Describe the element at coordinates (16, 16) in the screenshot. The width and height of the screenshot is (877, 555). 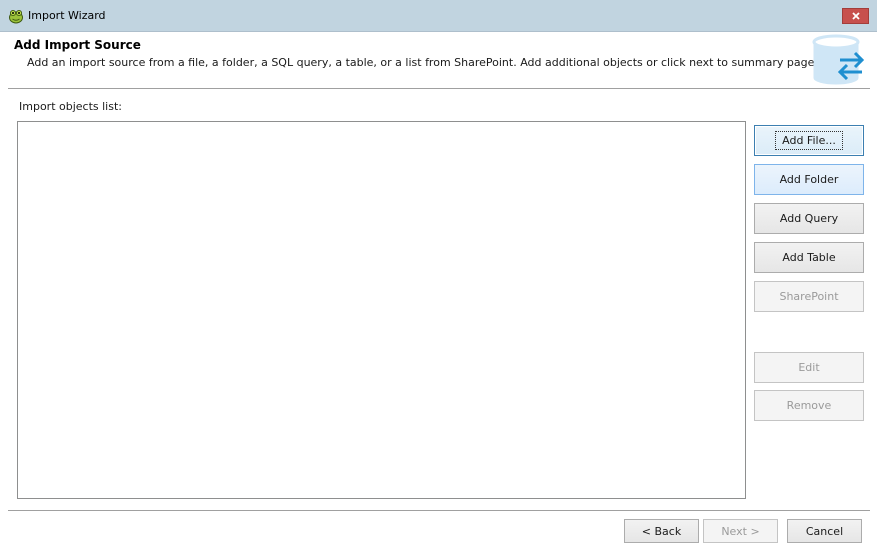
I see `frog-app-icon` at that location.